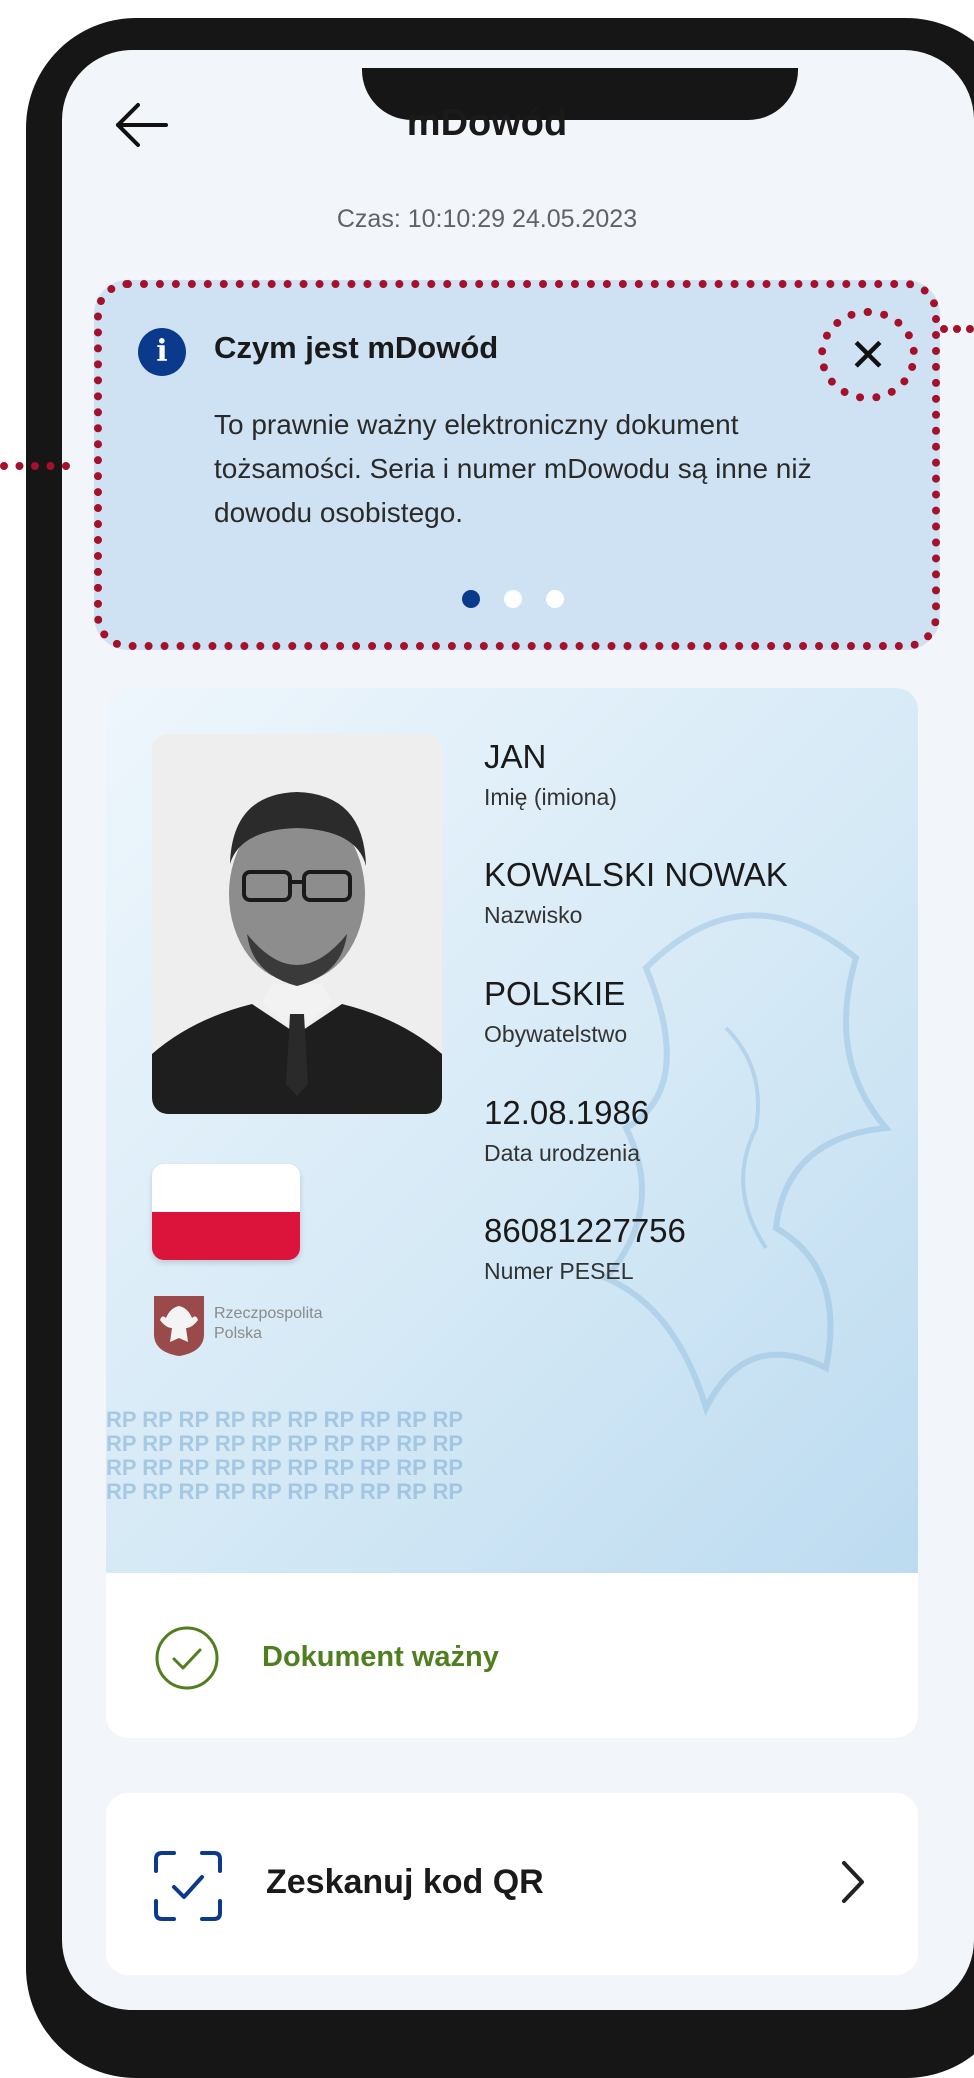  What do you see at coordinates (162, 352) in the screenshot?
I see `info-icon: i` at bounding box center [162, 352].